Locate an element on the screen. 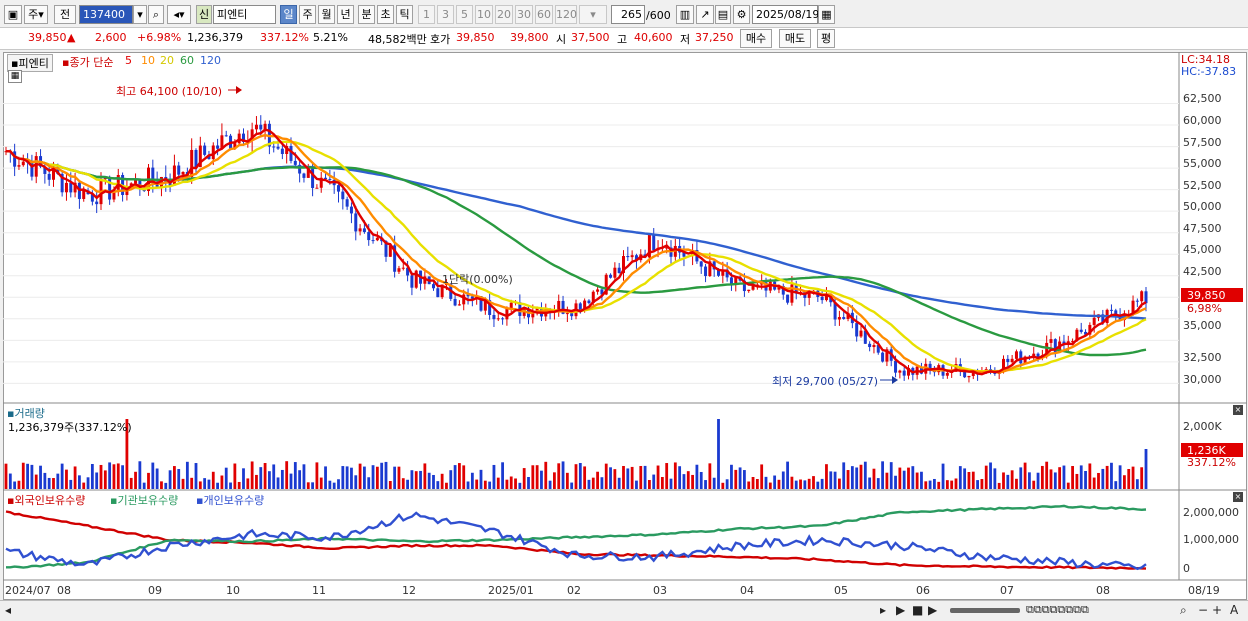  legend-institution: ▪기관보유수량 is located at coordinates (144, 500).